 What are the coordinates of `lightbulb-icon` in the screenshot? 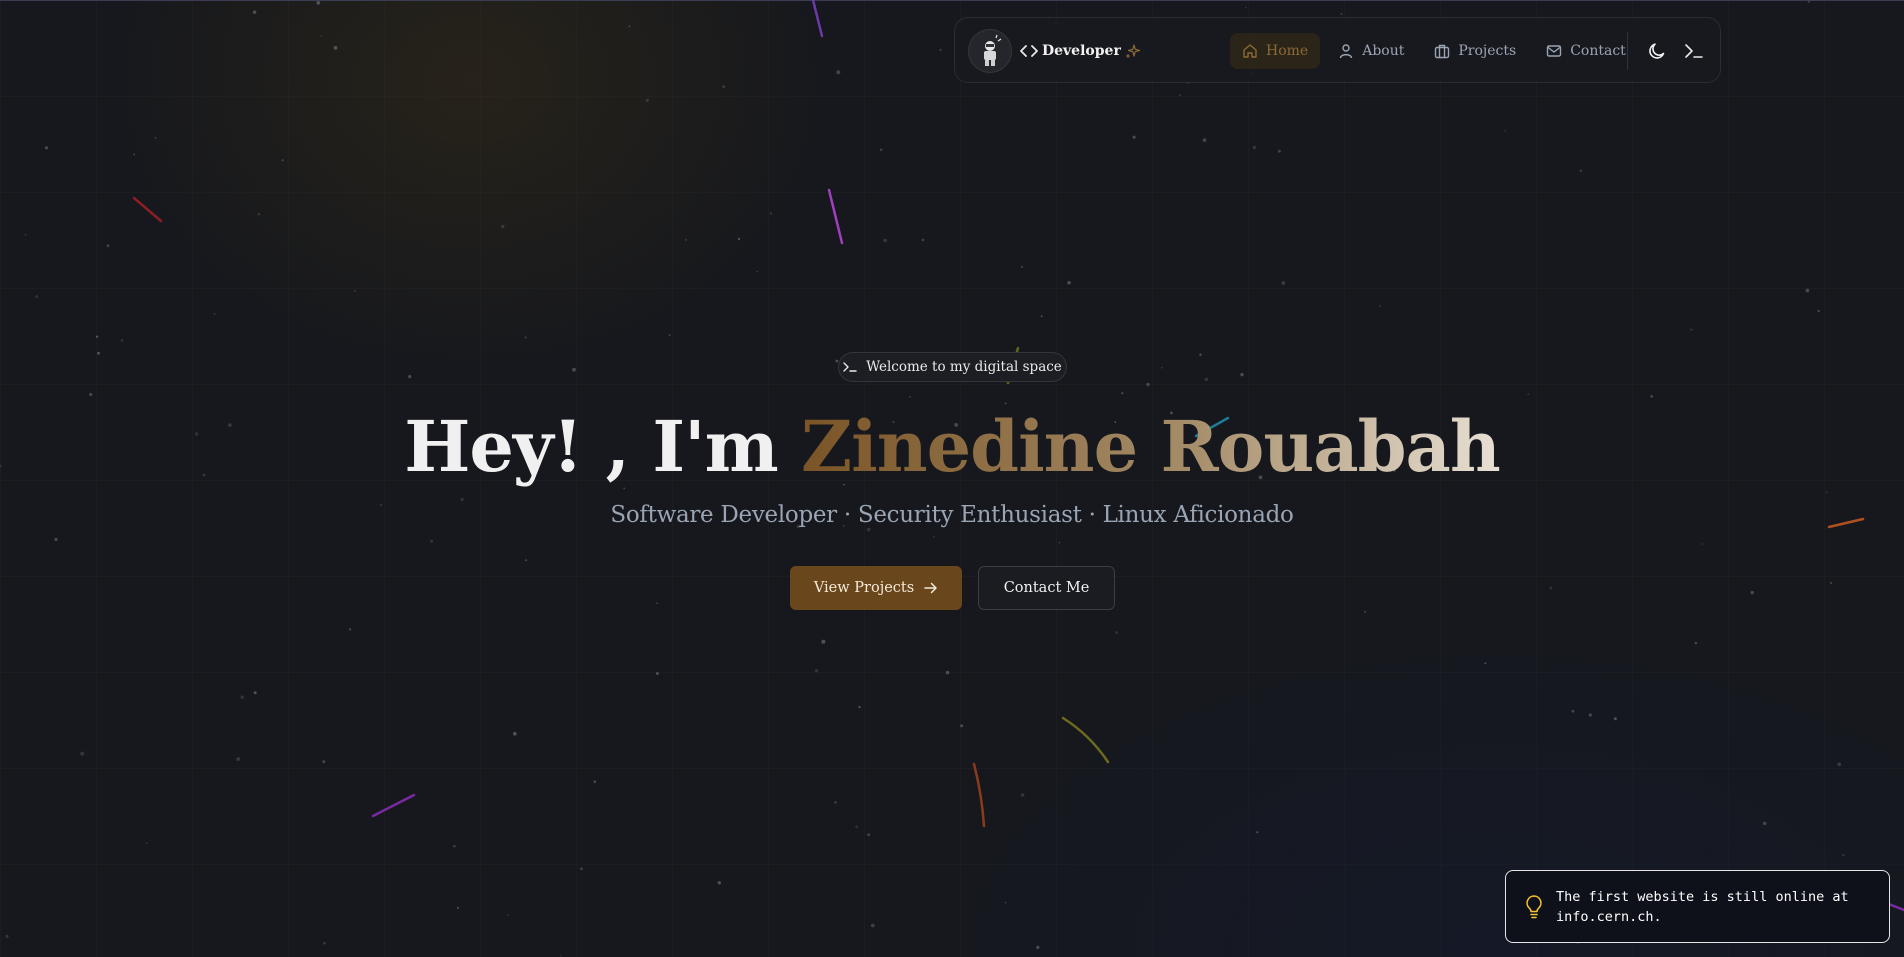 It's located at (1534, 906).